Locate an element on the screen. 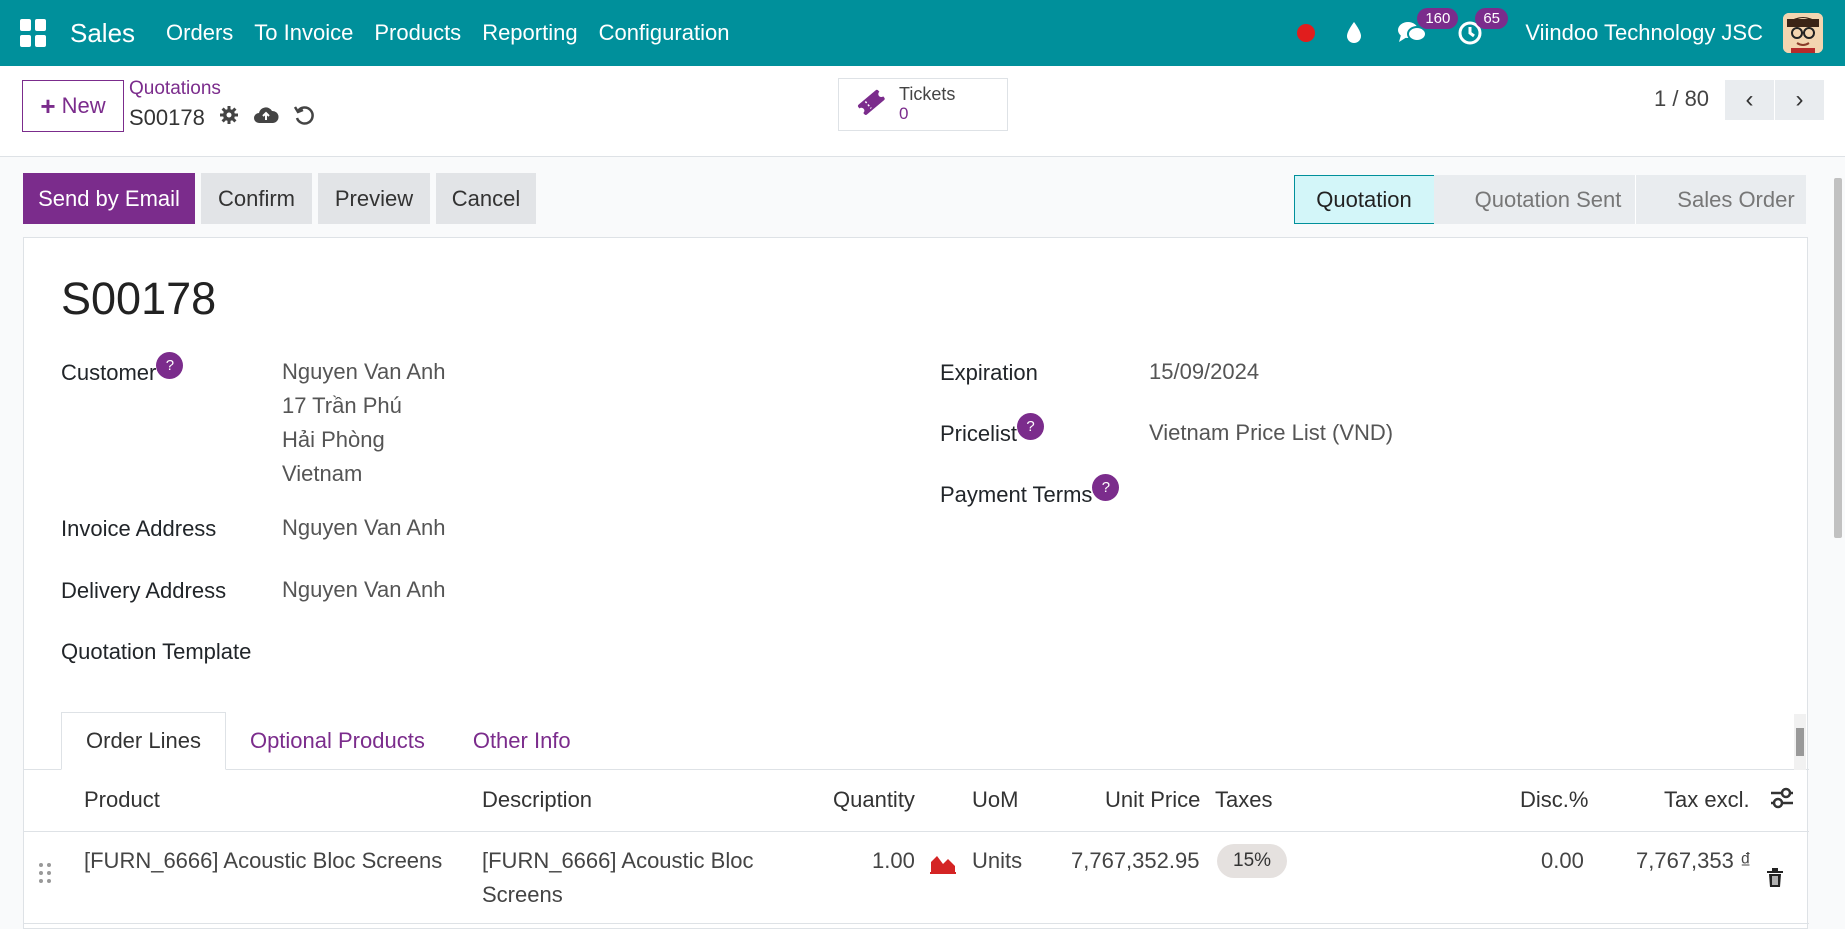 The width and height of the screenshot is (1845, 929). pager-next-button: › is located at coordinates (1799, 100).